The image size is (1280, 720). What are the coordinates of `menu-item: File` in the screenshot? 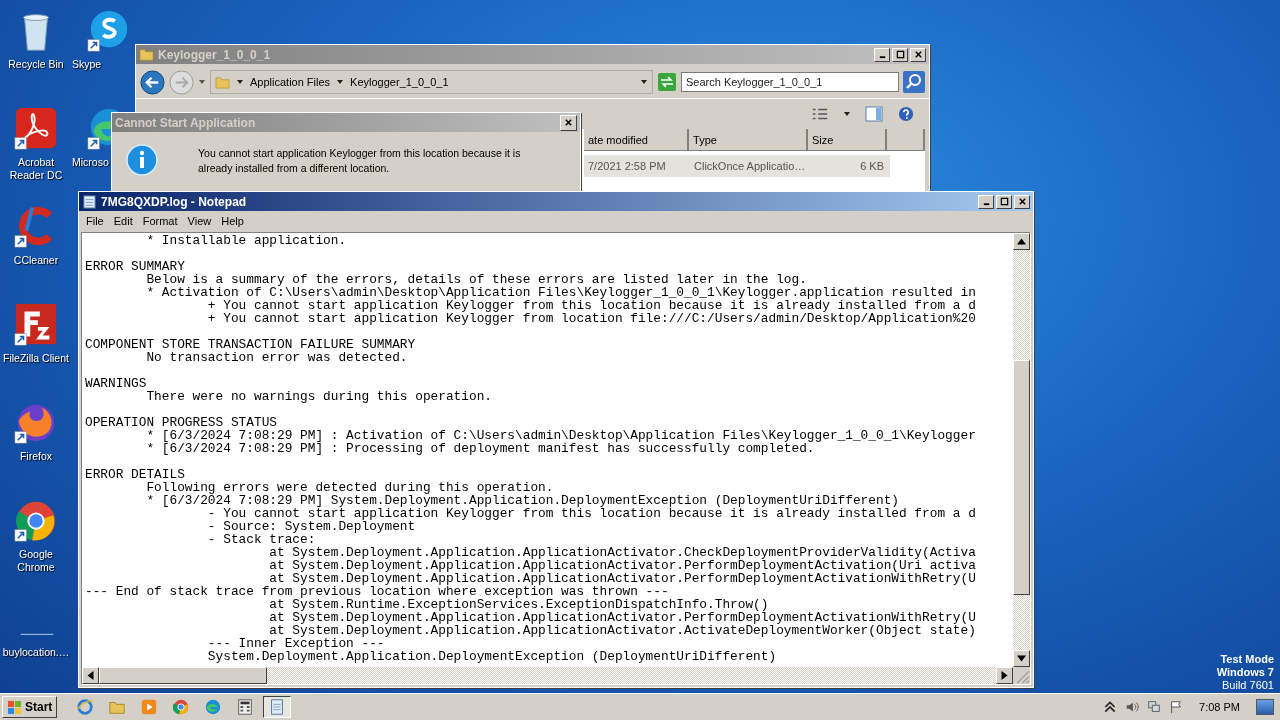 It's located at (95, 220).